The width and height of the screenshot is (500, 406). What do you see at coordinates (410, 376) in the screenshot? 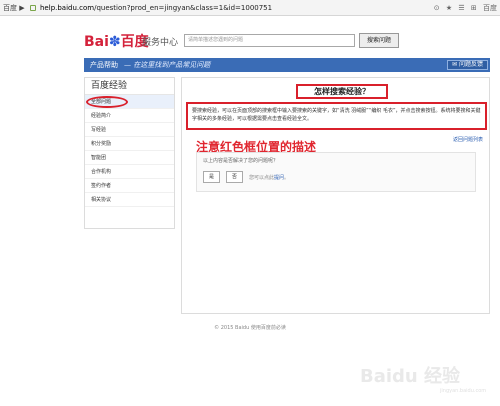
I see `baidu-jingyan-watermark: Baidu 经验` at bounding box center [410, 376].